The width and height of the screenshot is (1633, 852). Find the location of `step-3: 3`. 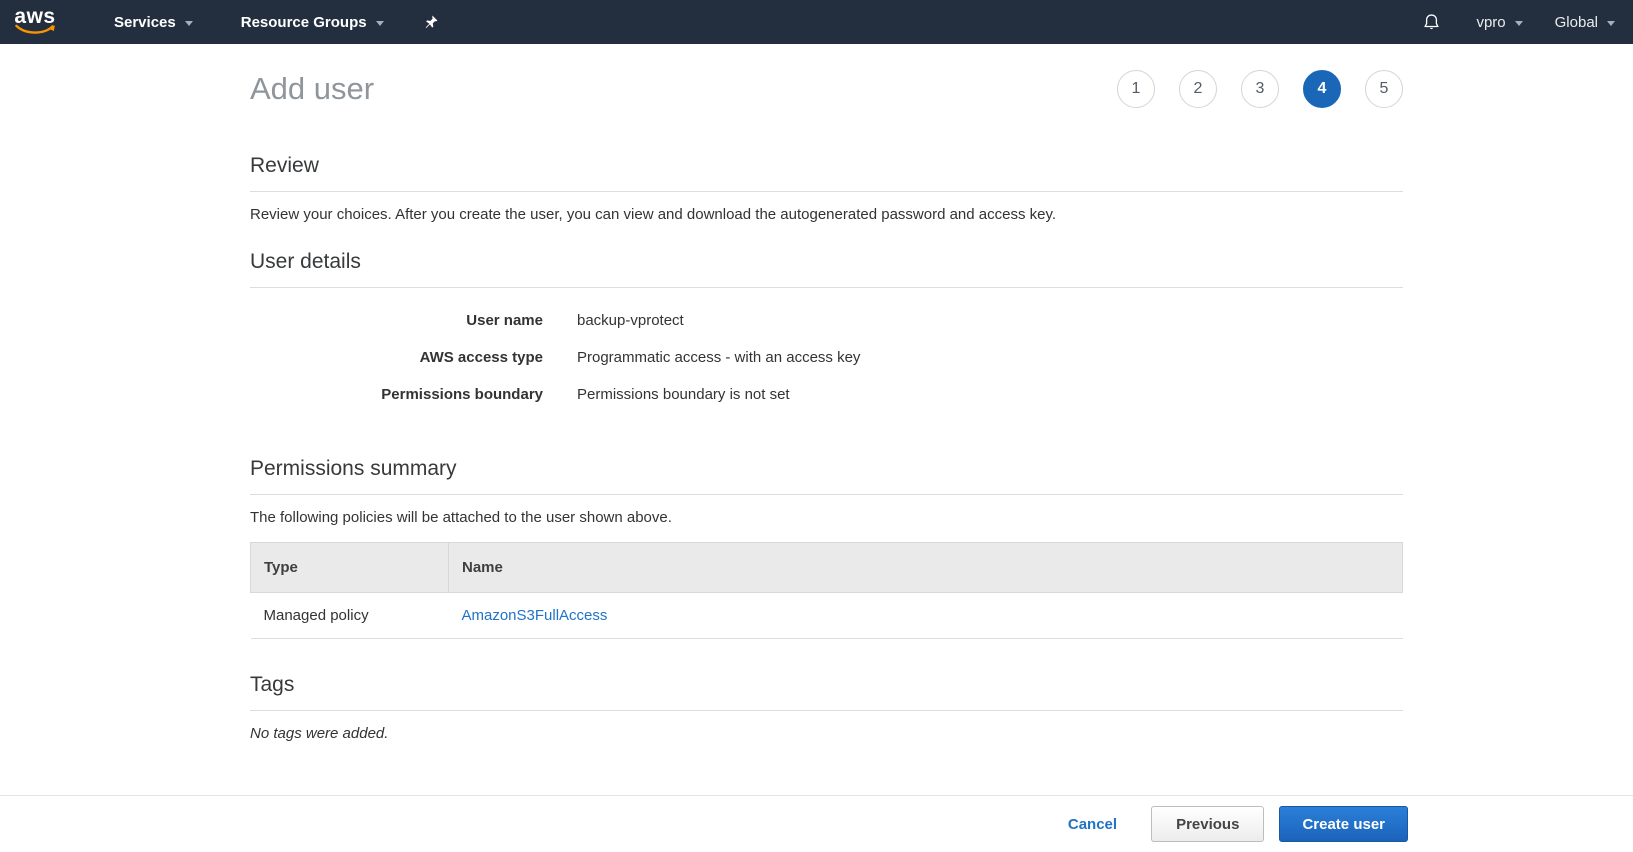

step-3: 3 is located at coordinates (1260, 89).